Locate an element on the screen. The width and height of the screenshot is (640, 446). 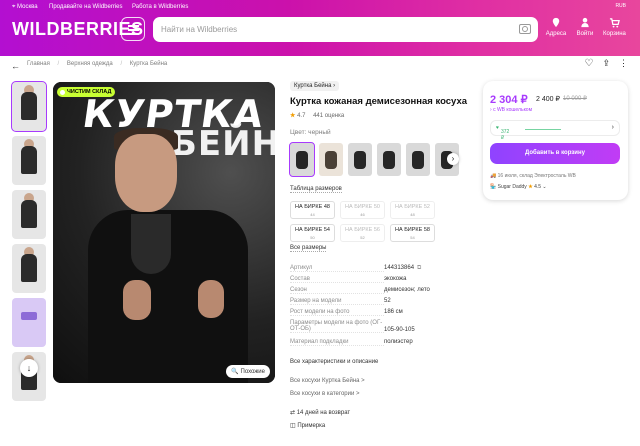
location-icon is located at coordinates (556, 22).